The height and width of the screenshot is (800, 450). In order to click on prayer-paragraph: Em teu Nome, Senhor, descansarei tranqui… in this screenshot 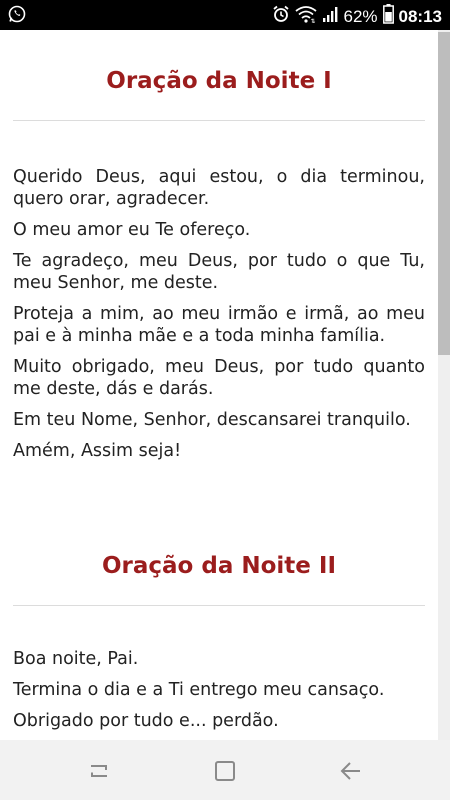, I will do `click(212, 420)`.